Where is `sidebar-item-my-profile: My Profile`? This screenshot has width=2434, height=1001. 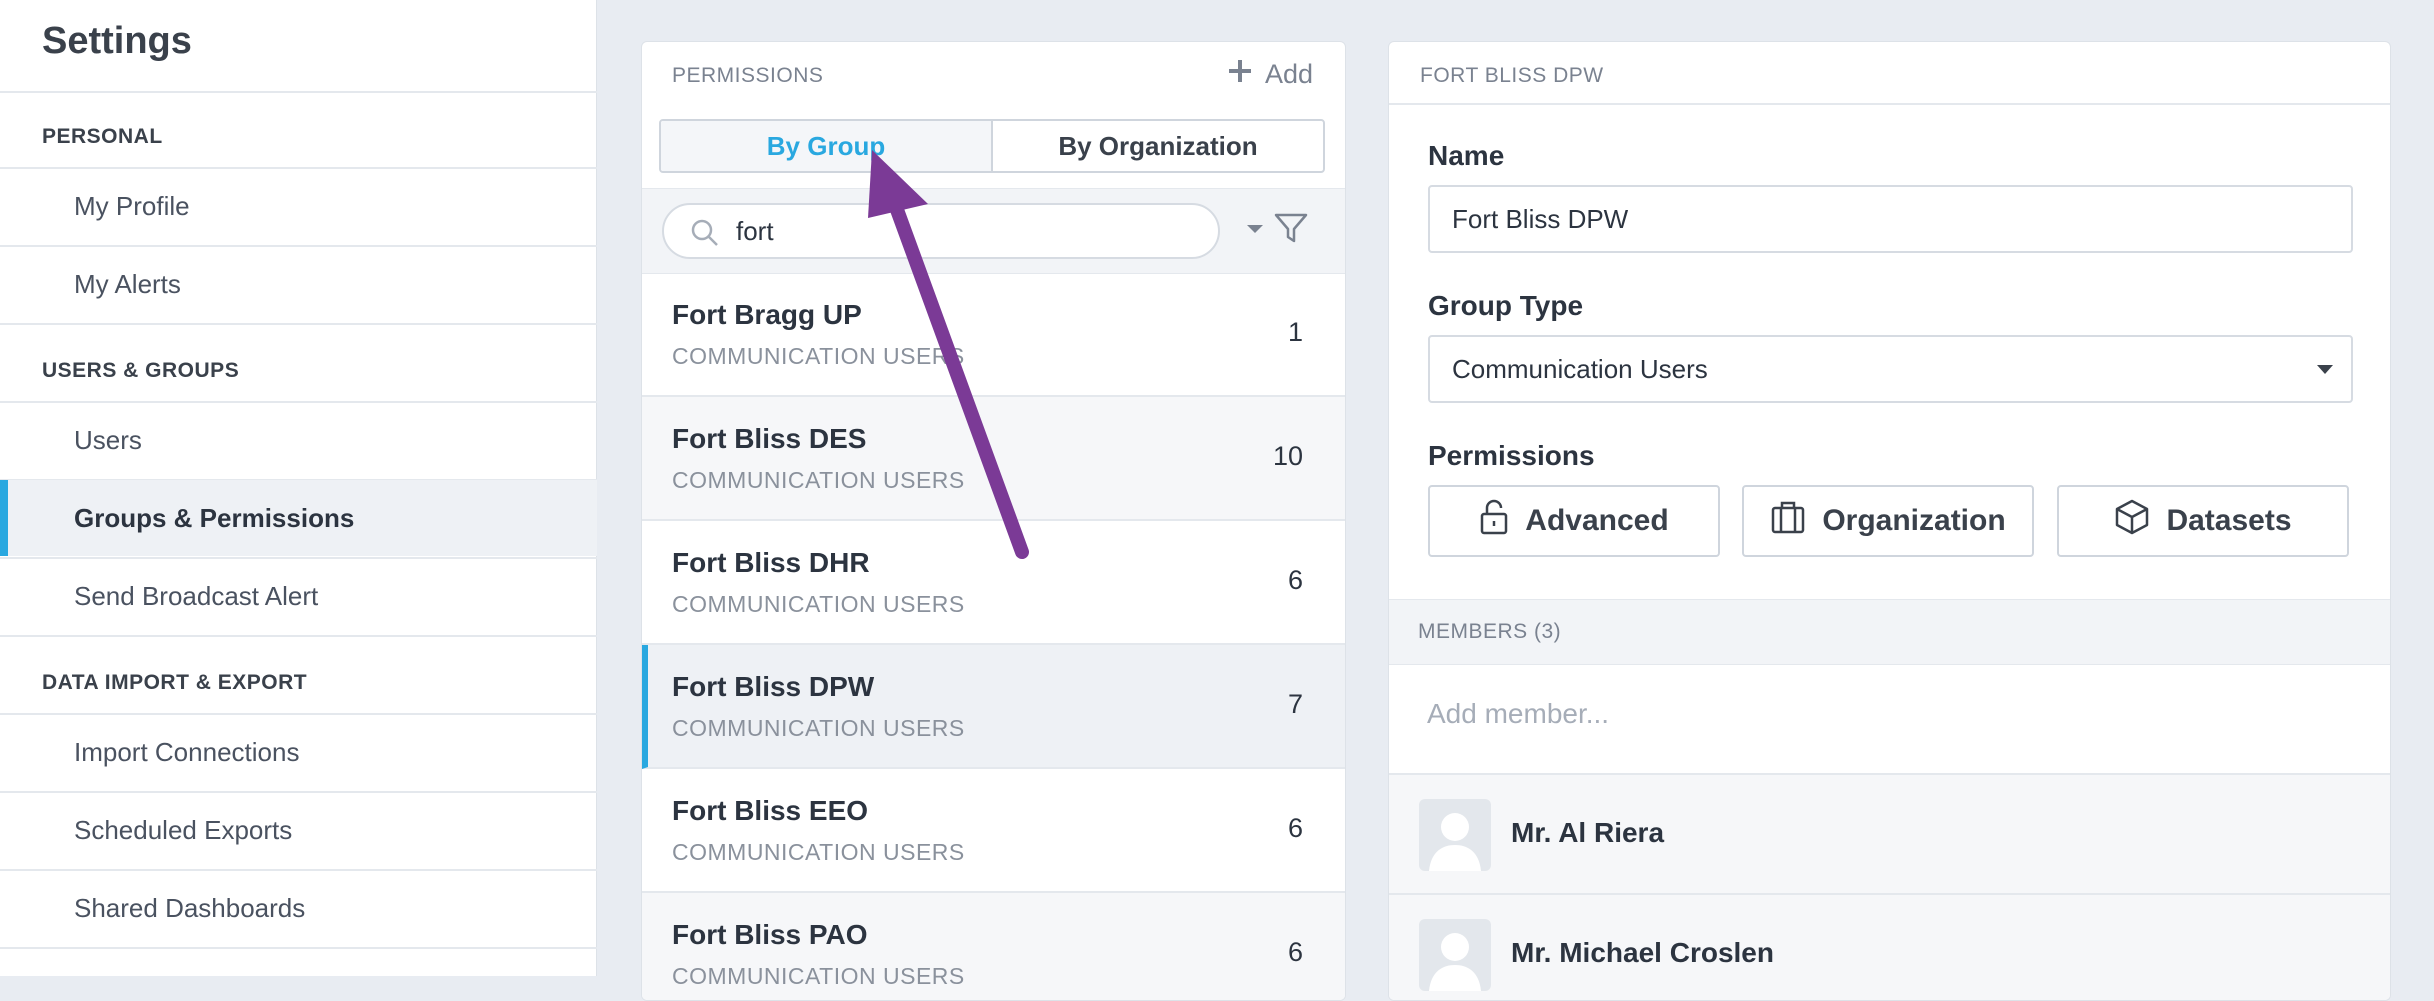
sidebar-item-my-profile: My Profile is located at coordinates (298, 206).